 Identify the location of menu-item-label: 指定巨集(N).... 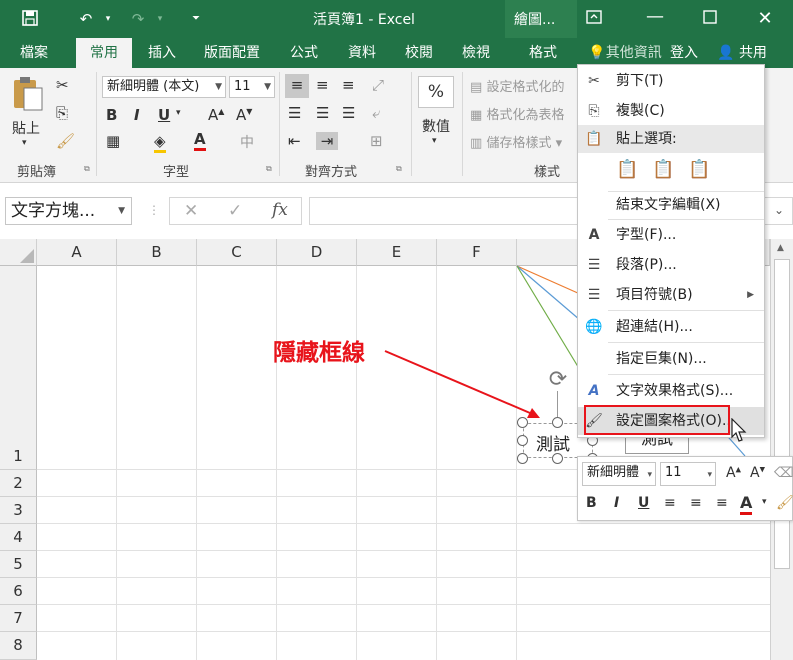
(661, 359).